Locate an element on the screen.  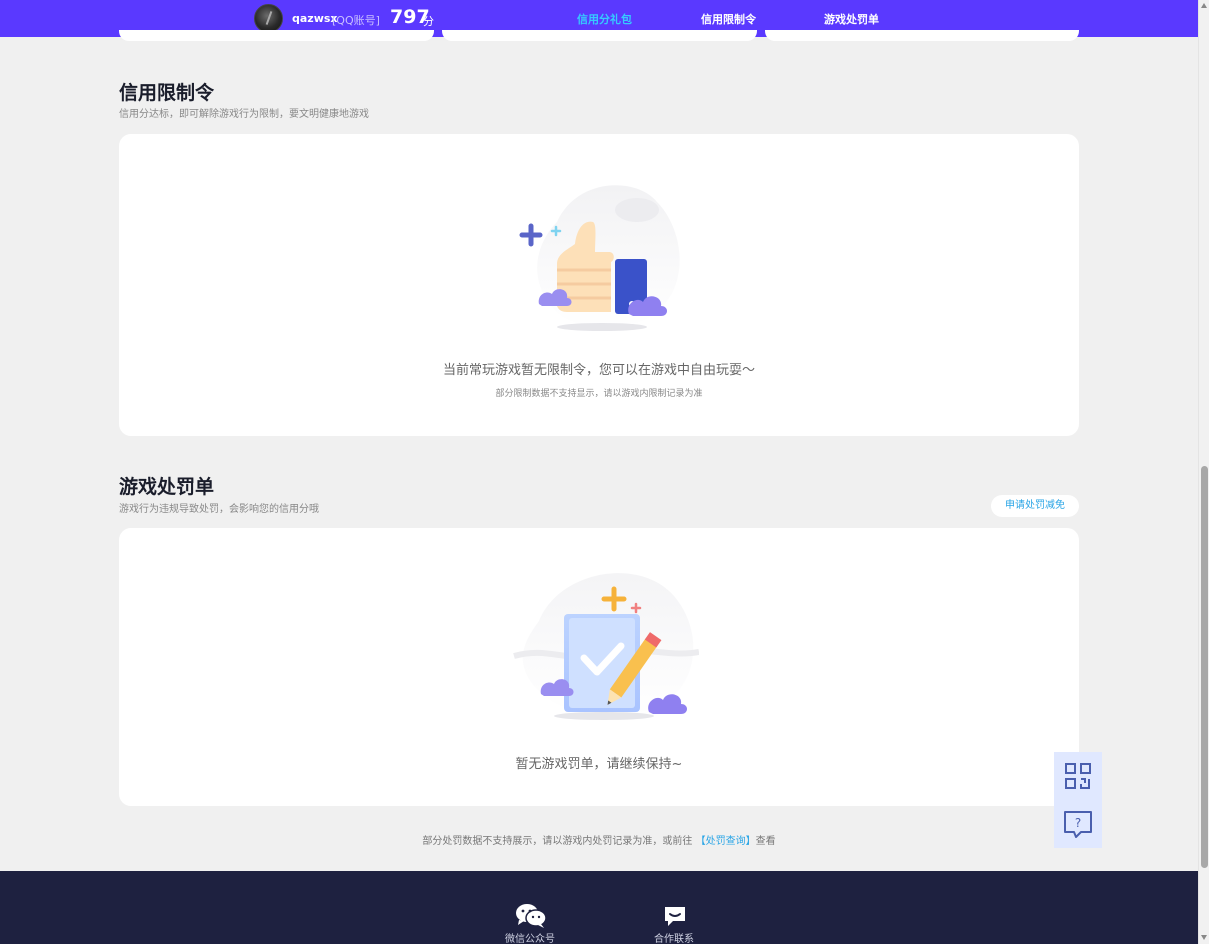
qr-code-button is located at coordinates (1078, 776).